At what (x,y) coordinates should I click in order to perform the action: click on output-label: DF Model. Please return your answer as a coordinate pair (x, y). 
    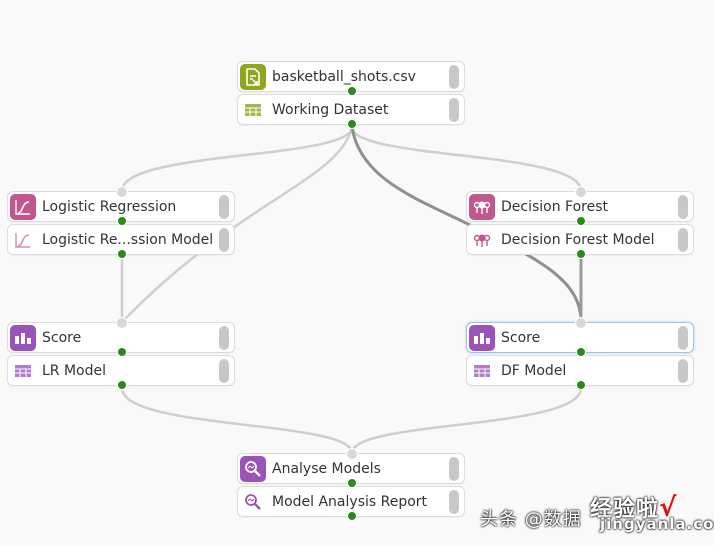
    Looking at the image, I should click on (534, 370).